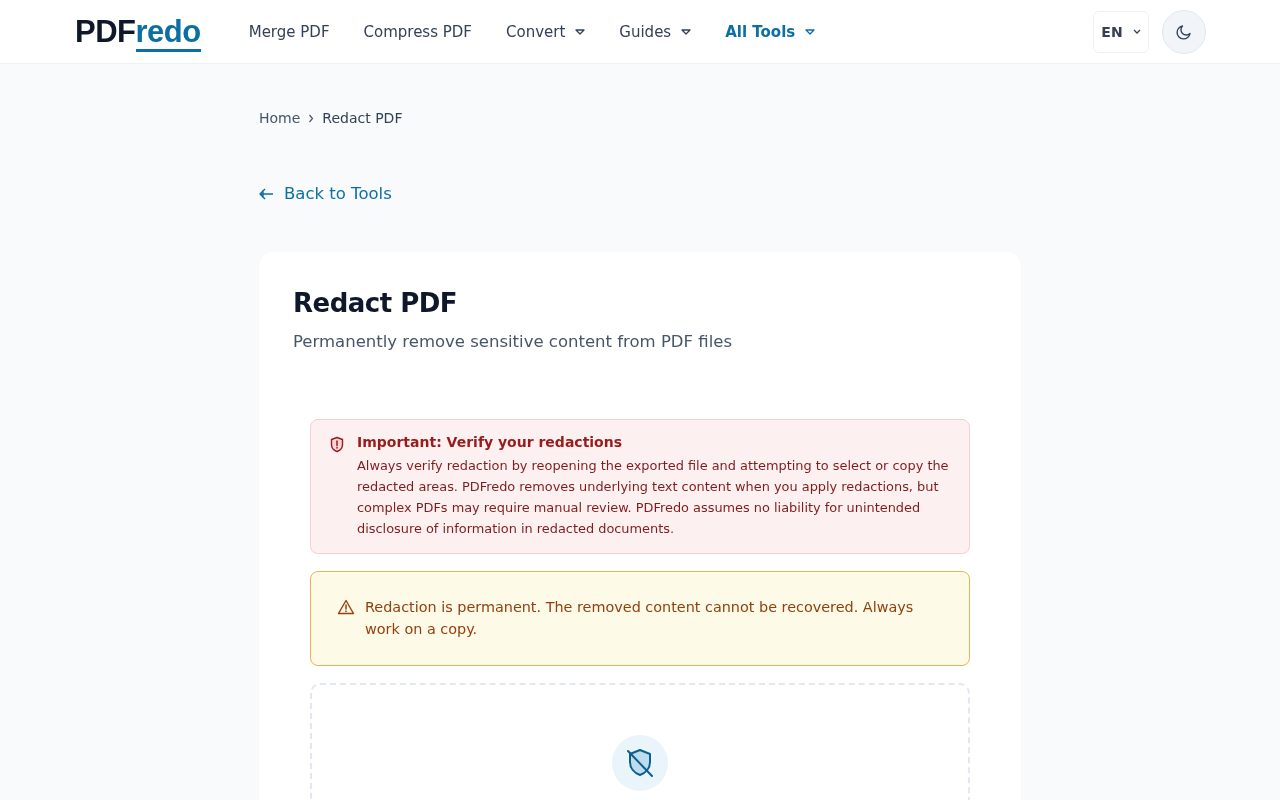 The height and width of the screenshot is (800, 1280). I want to click on page-subtitle: Permanently remove sensitive content from PDF files, so click(513, 341).